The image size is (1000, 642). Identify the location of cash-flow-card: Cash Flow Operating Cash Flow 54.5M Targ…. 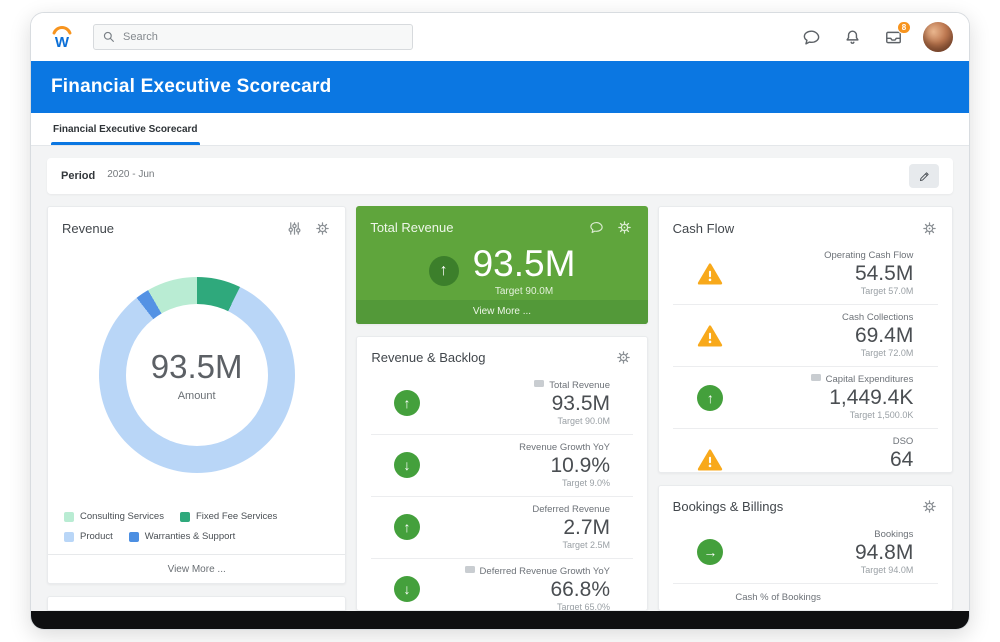
(805, 339).